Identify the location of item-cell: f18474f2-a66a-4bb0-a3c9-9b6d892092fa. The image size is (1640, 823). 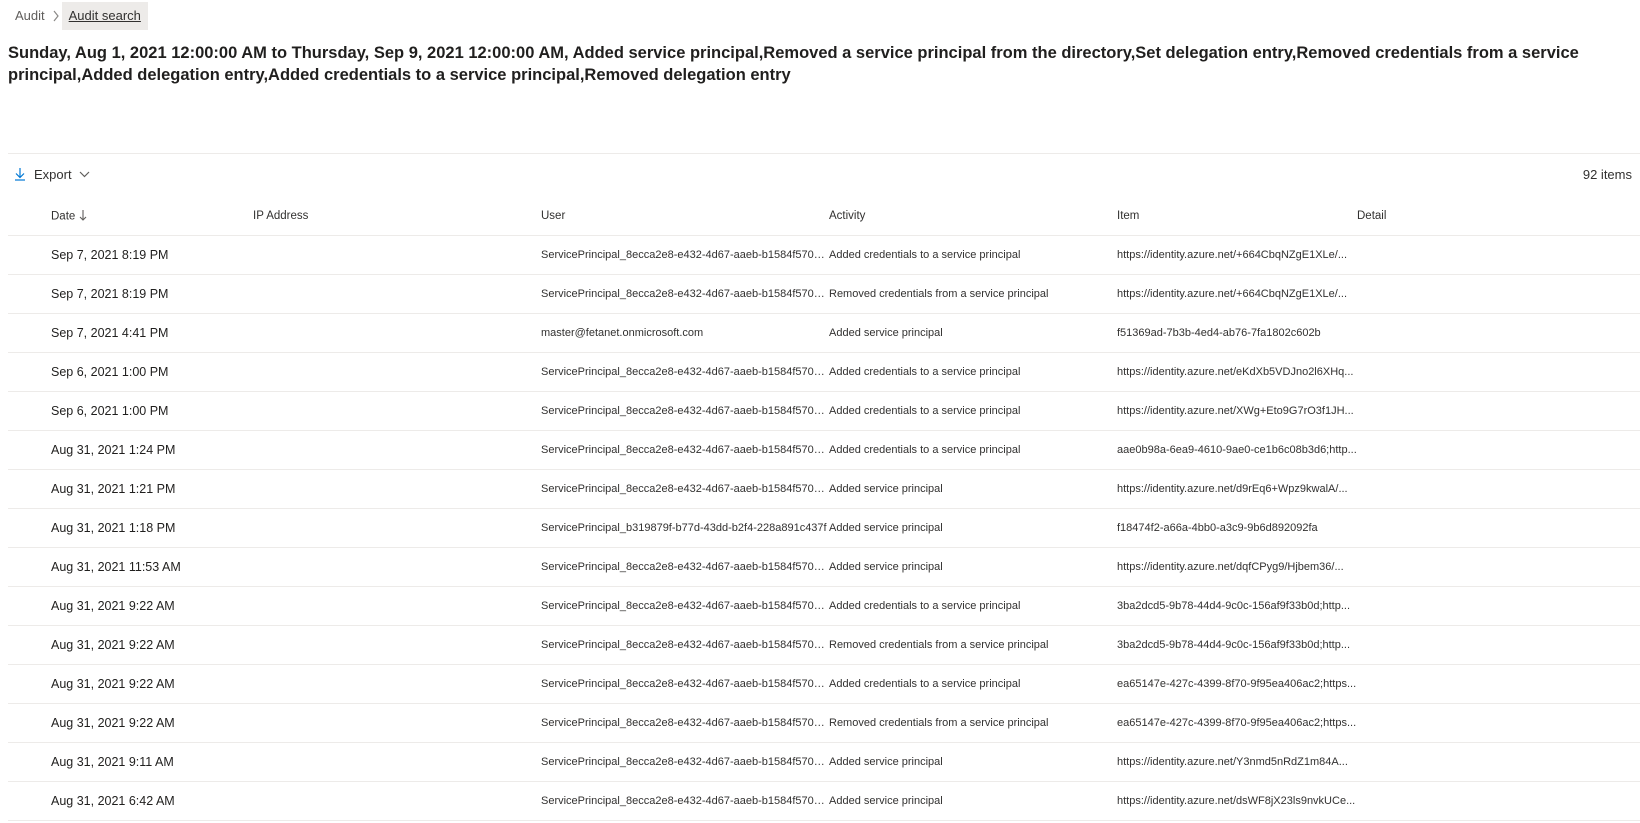
(1237, 528).